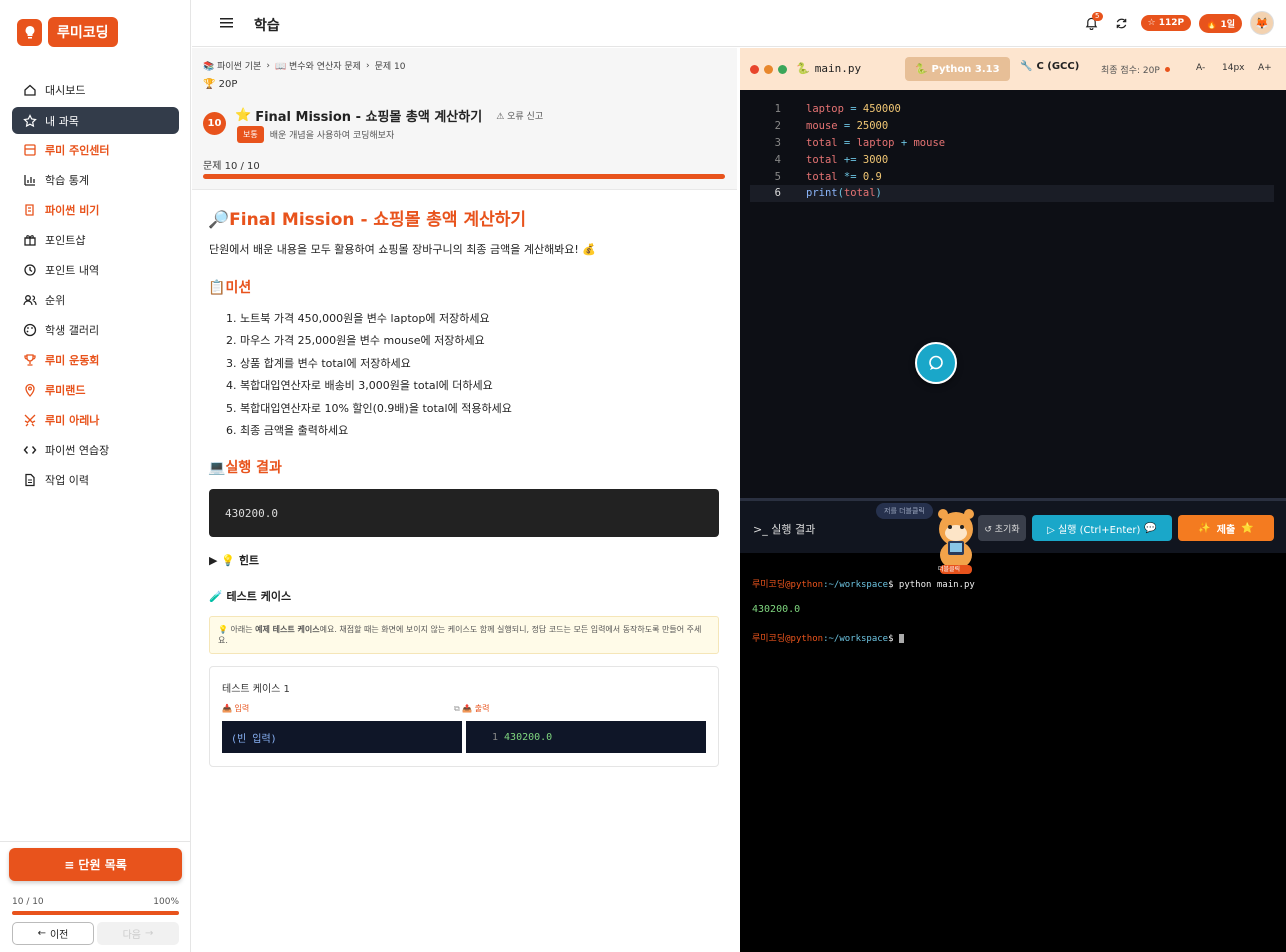 Image resolution: width=1286 pixels, height=952 pixels. What do you see at coordinates (367, 65) in the screenshot?
I see `chevron-right-icon: ›` at bounding box center [367, 65].